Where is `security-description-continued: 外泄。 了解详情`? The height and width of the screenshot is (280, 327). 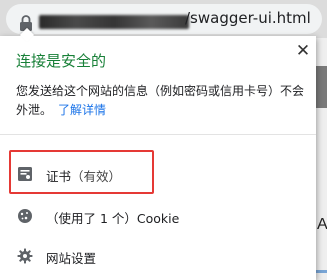
security-description-continued: 外泄。 了解详情 is located at coordinates (61, 109).